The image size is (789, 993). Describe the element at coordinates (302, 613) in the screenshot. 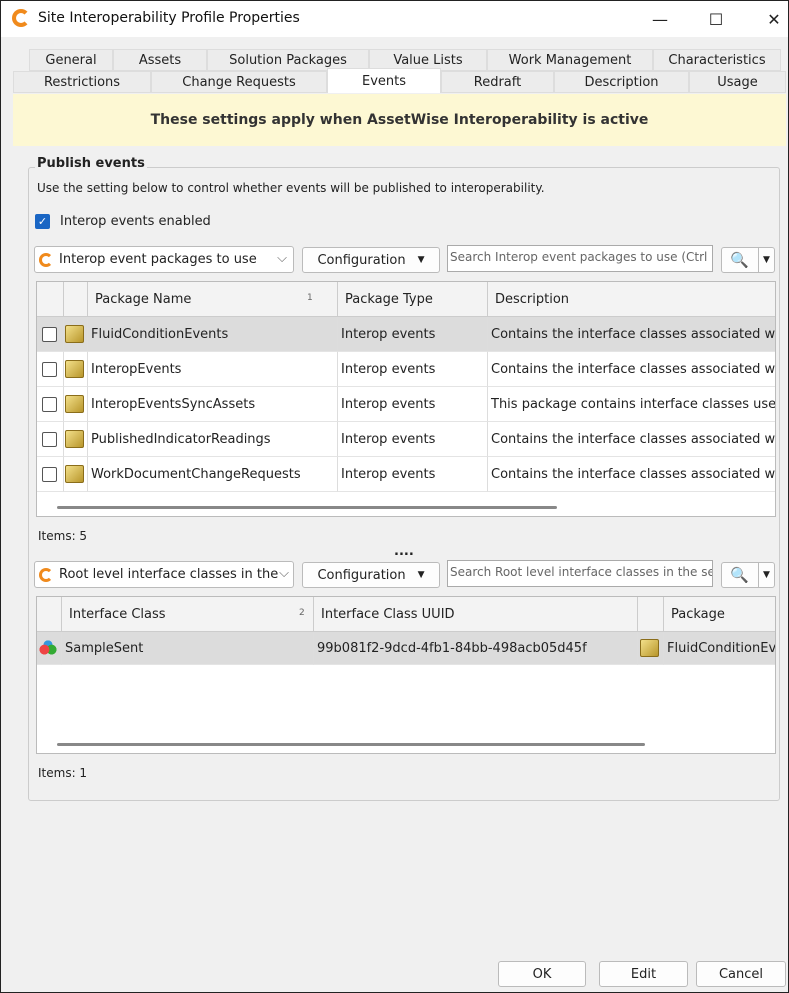

I see `sort-indicator: 2` at that location.